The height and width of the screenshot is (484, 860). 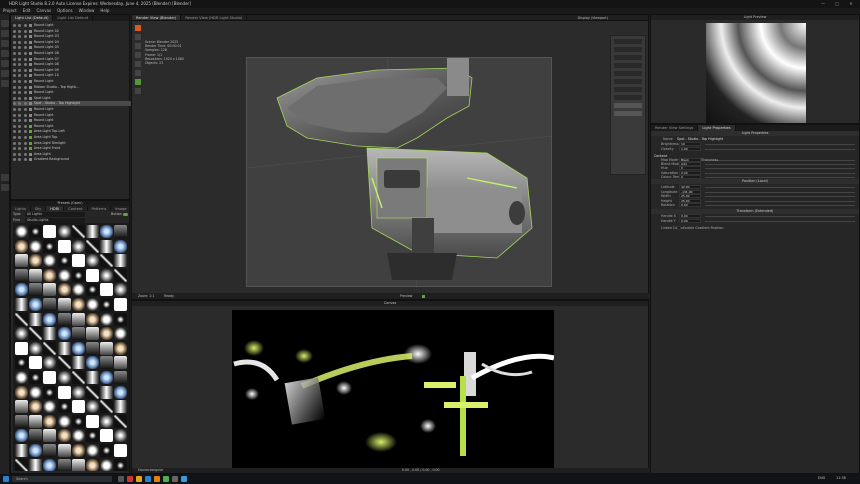 I want to click on light-paint-icon, so click(x=138, y=82).